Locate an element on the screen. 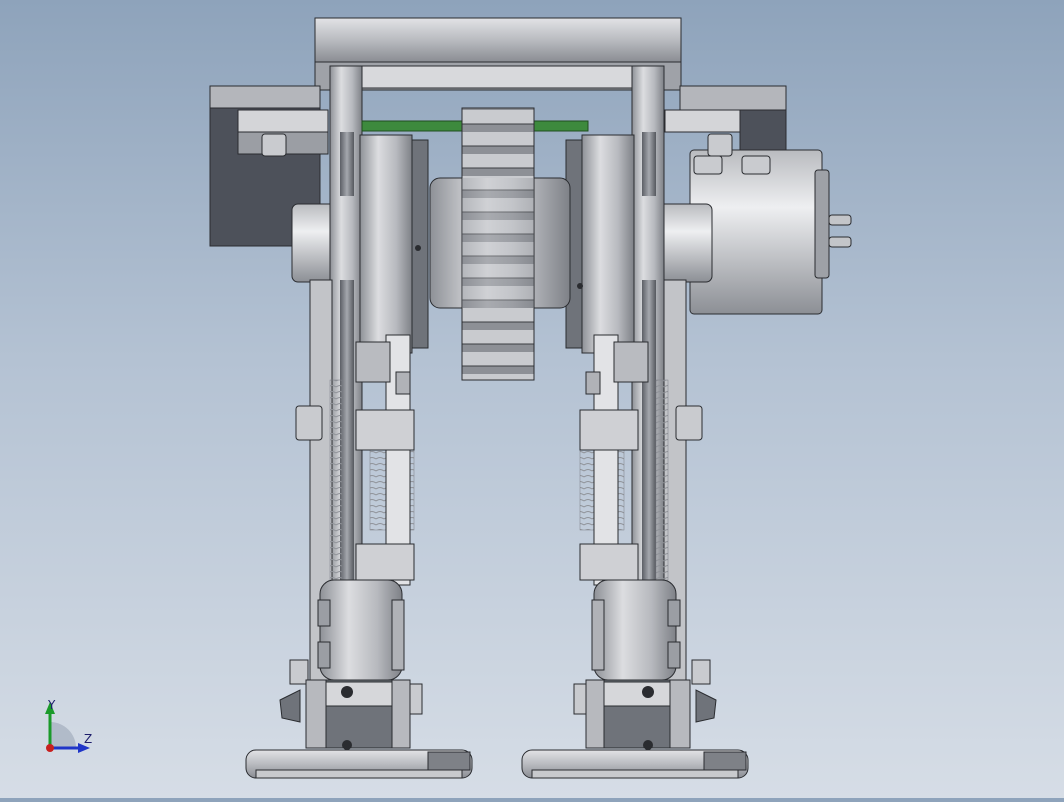 Image resolution: width=1064 pixels, height=802 pixels. top-body-plate is located at coordinates (498, 54).